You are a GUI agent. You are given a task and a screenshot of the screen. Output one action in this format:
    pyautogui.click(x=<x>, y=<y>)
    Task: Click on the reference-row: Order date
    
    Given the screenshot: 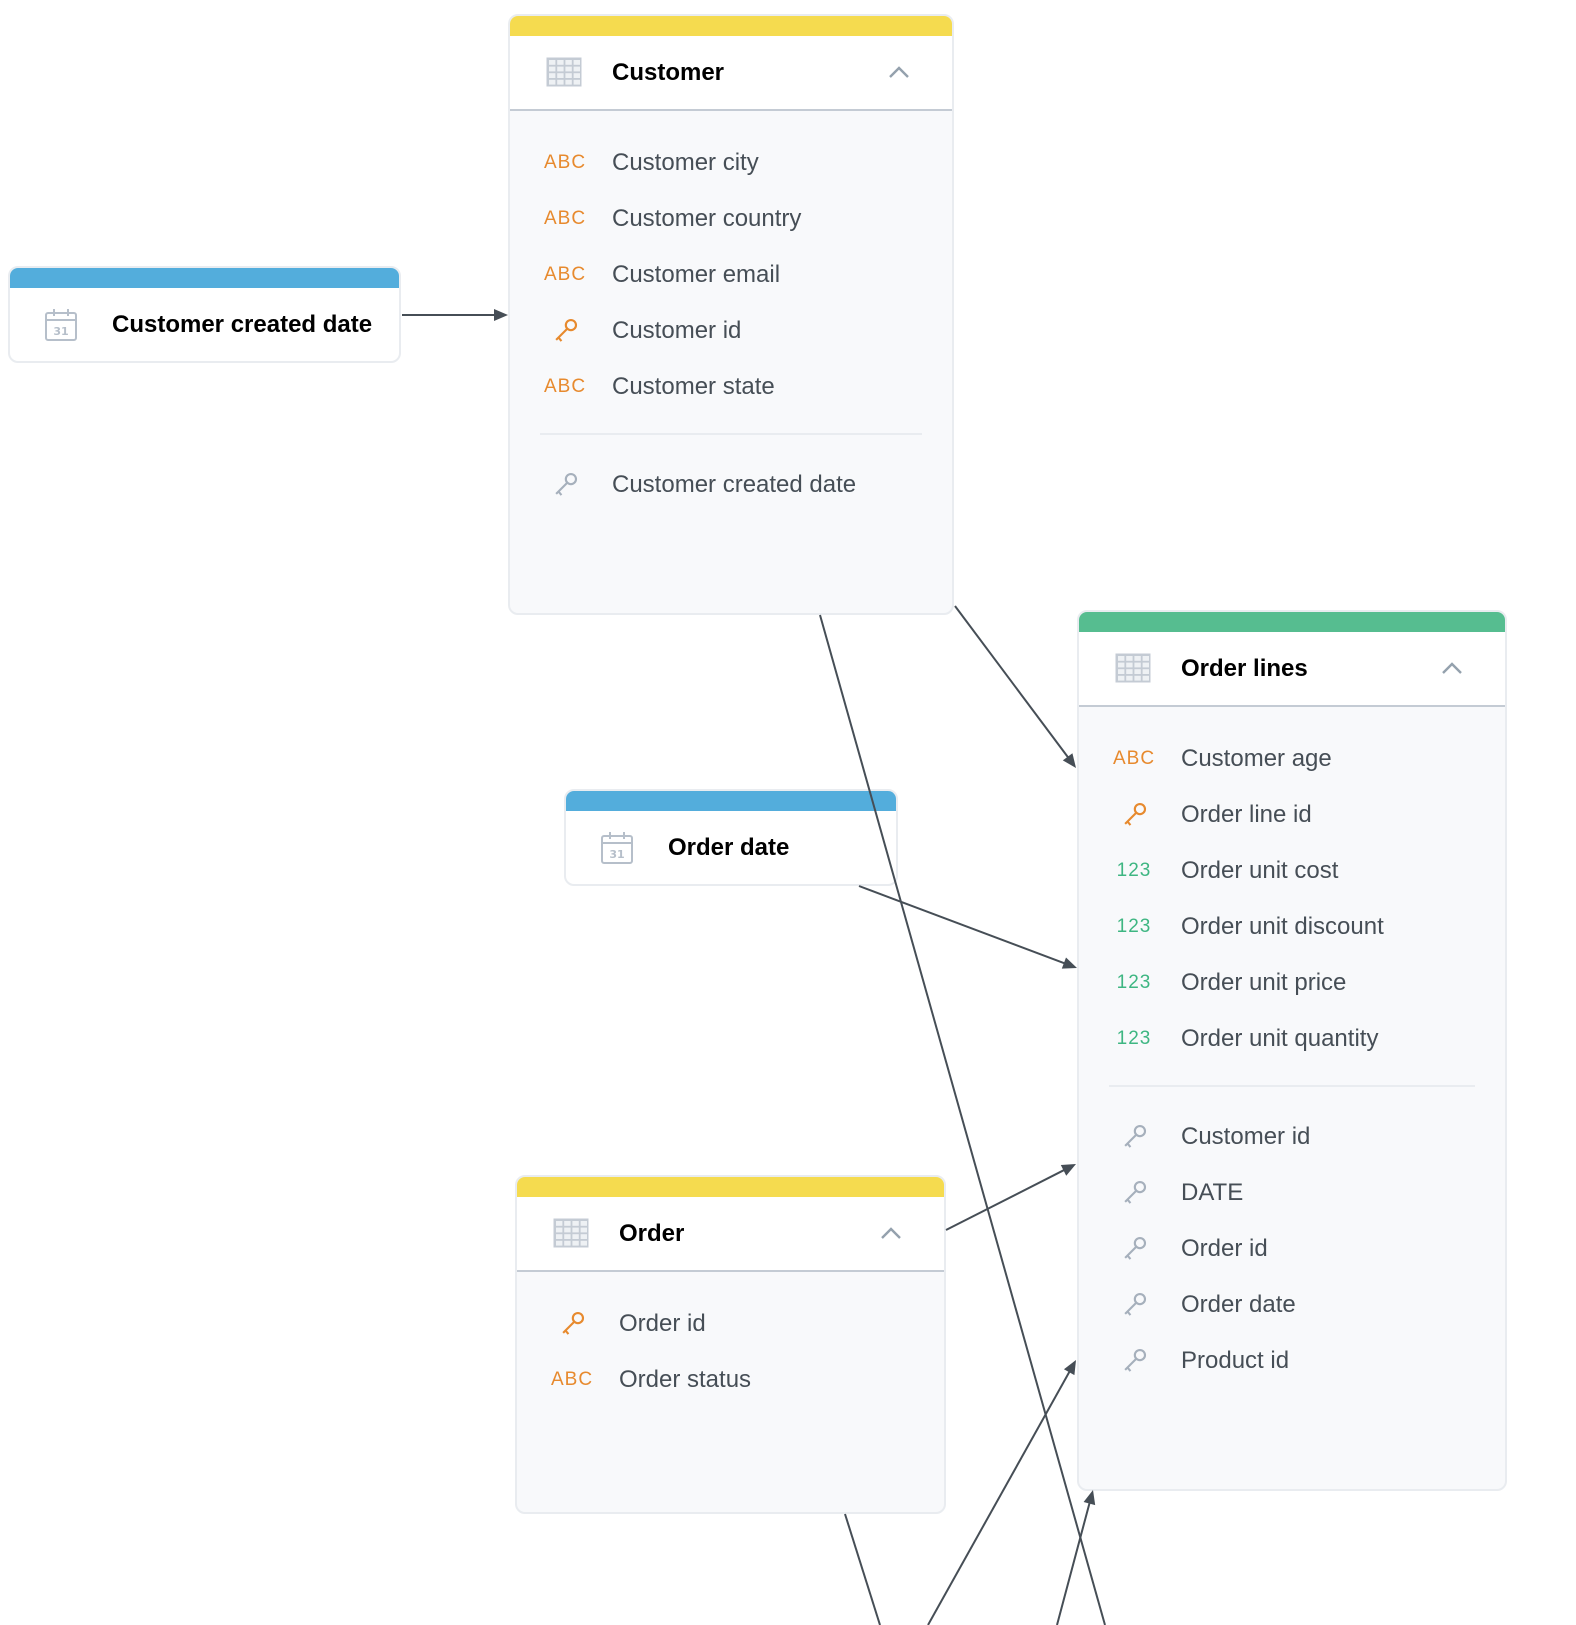 What is the action you would take?
    pyautogui.click(x=1292, y=1305)
    